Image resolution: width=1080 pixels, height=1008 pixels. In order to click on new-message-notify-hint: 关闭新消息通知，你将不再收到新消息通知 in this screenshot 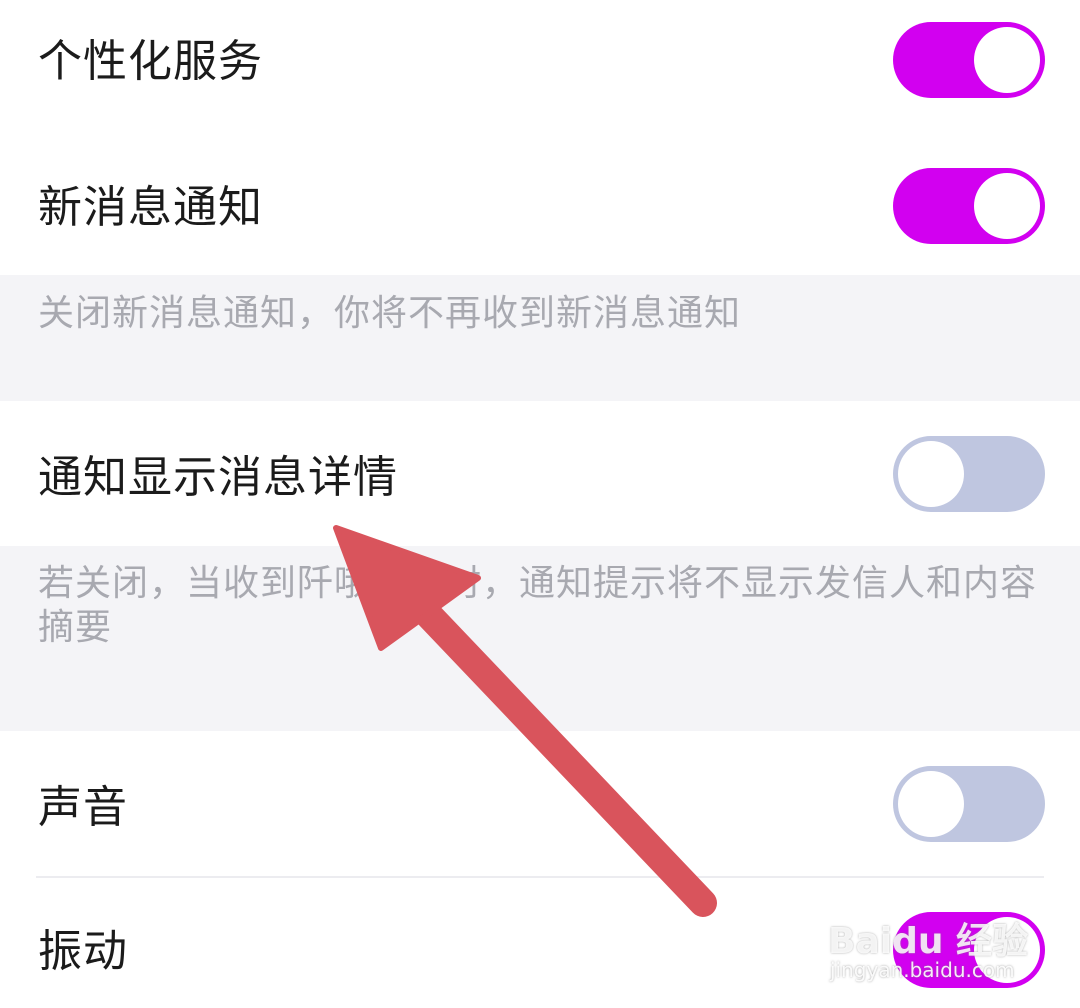, I will do `click(390, 313)`.